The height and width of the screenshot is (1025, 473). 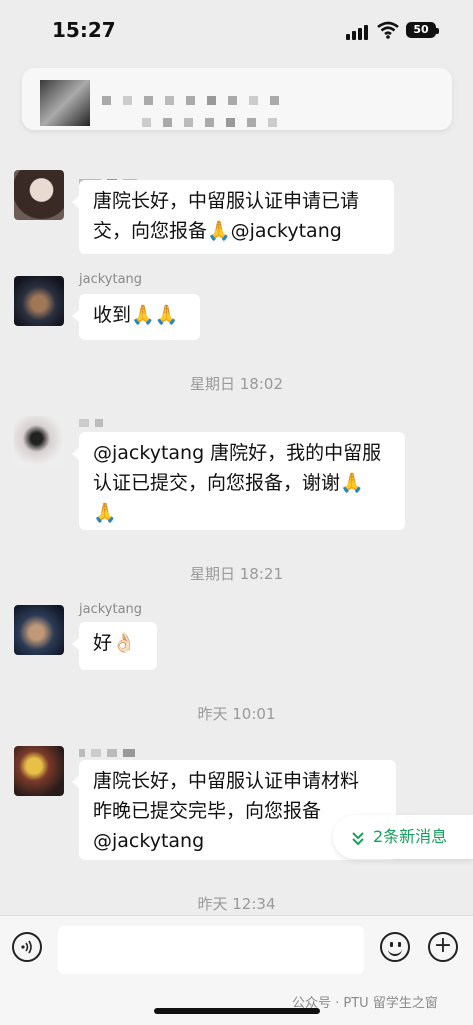 I want to click on message-line: 唐院长好，中留服认证申请已请, so click(x=226, y=201).